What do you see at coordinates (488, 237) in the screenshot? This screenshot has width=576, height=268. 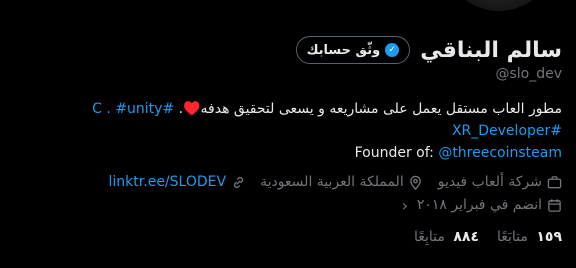 I see `follow-stats: ١٥٩ متابَعًا ٨٨٤ متابِعًا` at bounding box center [488, 237].